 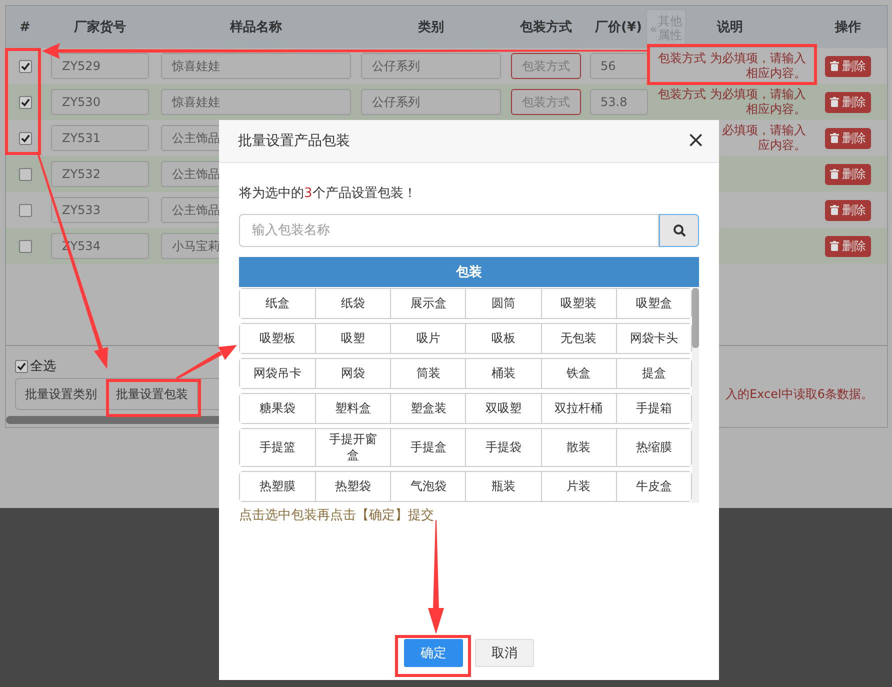 What do you see at coordinates (619, 102) in the screenshot?
I see `price-field: 53.8` at bounding box center [619, 102].